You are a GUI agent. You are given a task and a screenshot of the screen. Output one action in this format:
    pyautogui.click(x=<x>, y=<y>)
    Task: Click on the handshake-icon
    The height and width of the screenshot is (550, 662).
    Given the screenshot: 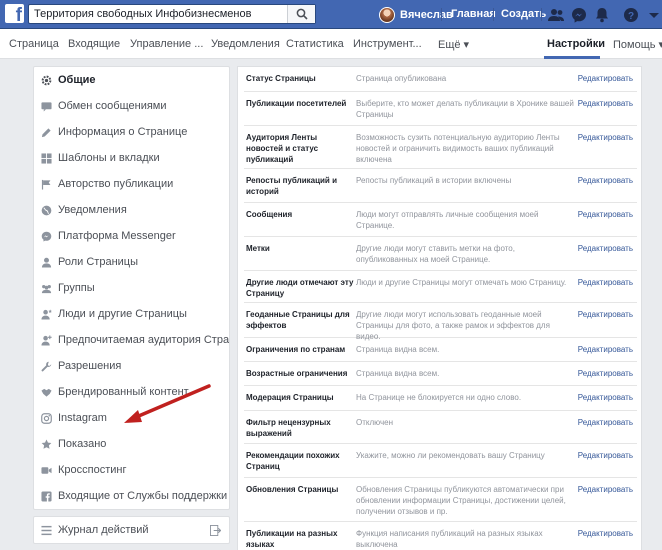 What is the action you would take?
    pyautogui.click(x=46, y=392)
    